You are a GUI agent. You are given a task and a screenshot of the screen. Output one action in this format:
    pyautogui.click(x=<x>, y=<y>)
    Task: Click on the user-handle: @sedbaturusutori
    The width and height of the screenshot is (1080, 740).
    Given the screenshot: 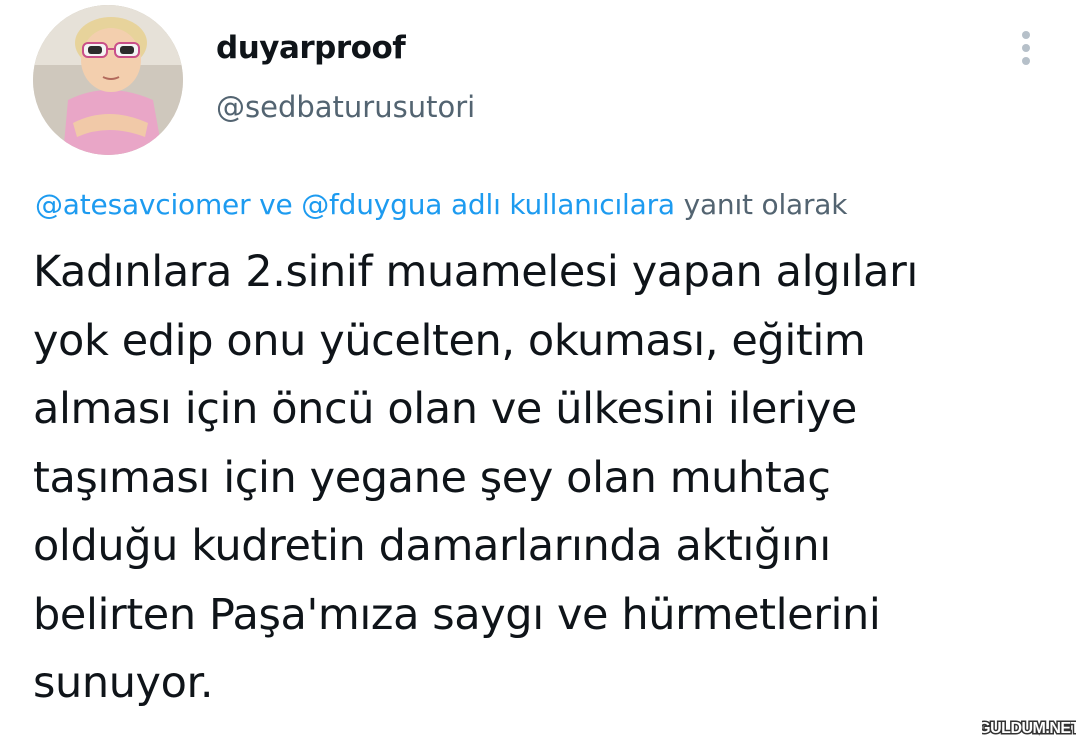 What is the action you would take?
    pyautogui.click(x=345, y=107)
    